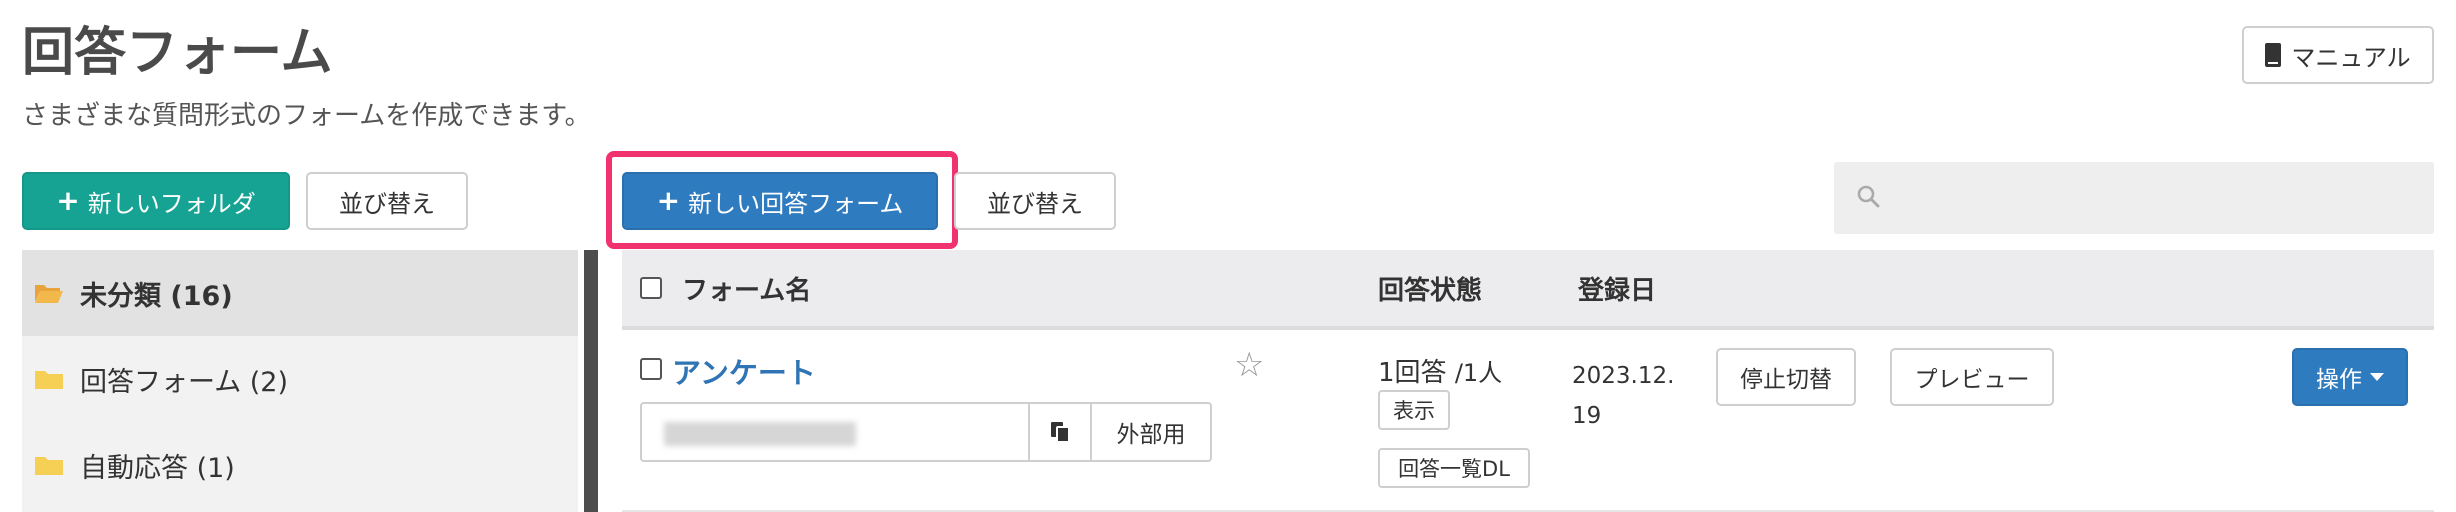  I want to click on sort-forms-button: 並び替え, so click(1035, 201).